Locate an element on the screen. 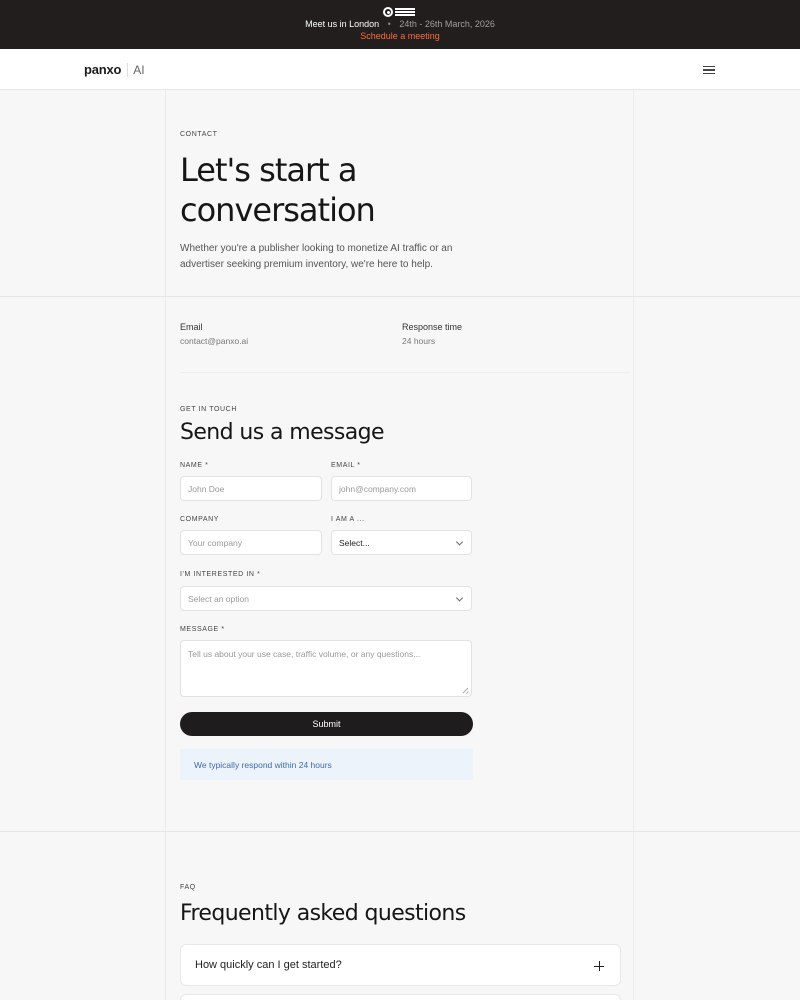  layout-divider-right is located at coordinates (633, 545).